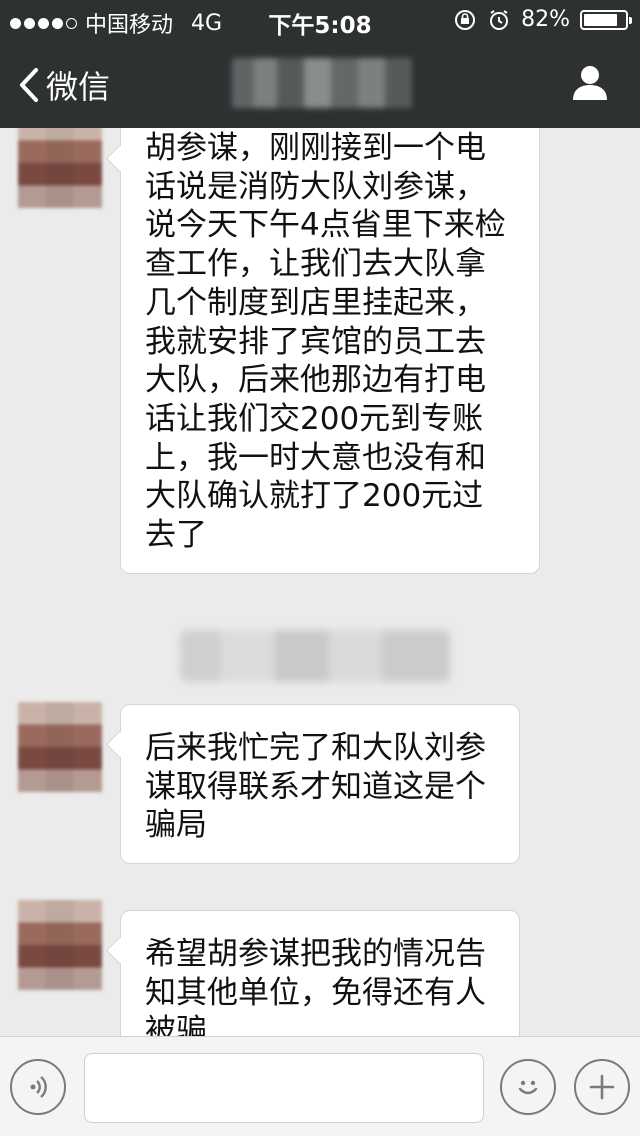 The height and width of the screenshot is (1136, 640). Describe the element at coordinates (465, 19) in the screenshot. I see `rotation-lock-icon` at that location.